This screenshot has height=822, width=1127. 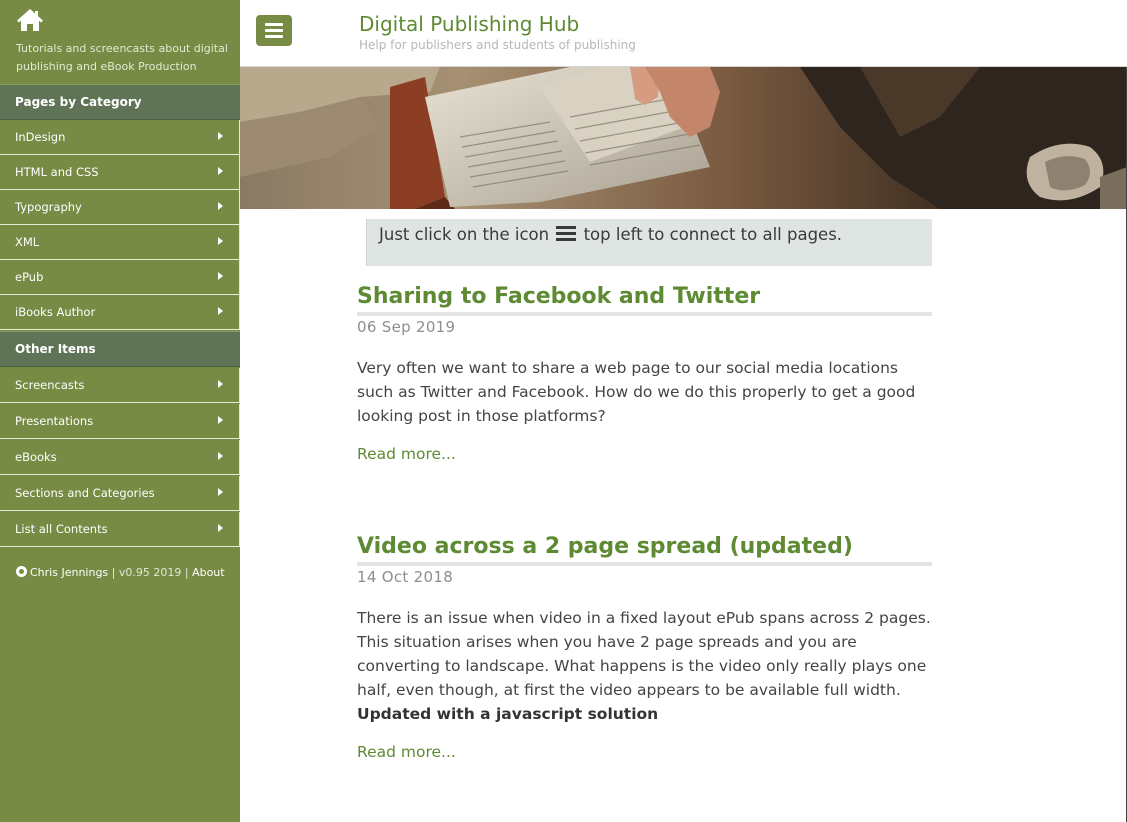 What do you see at coordinates (405, 577) in the screenshot?
I see `article-date: 14 Oct 2018` at bounding box center [405, 577].